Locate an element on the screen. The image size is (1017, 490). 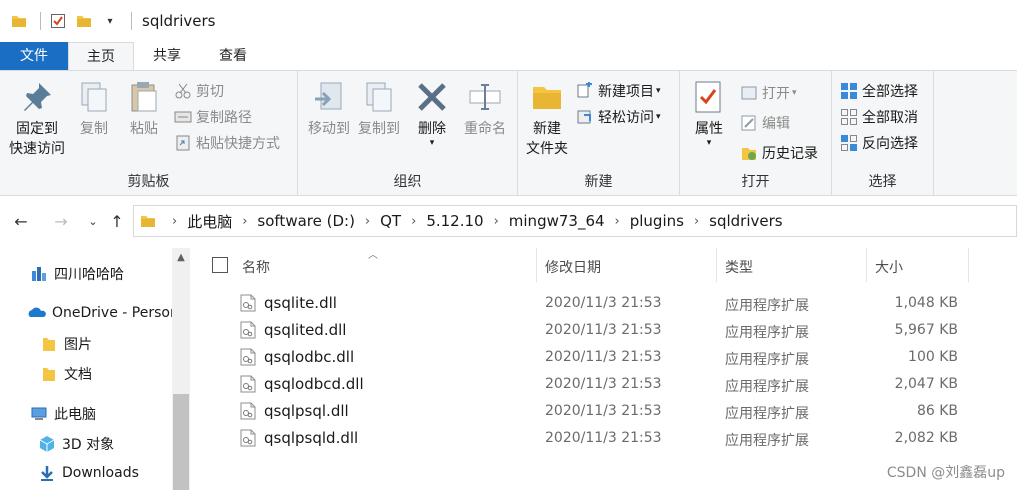
nav-label: 3D 对象 is located at coordinates (88, 445).